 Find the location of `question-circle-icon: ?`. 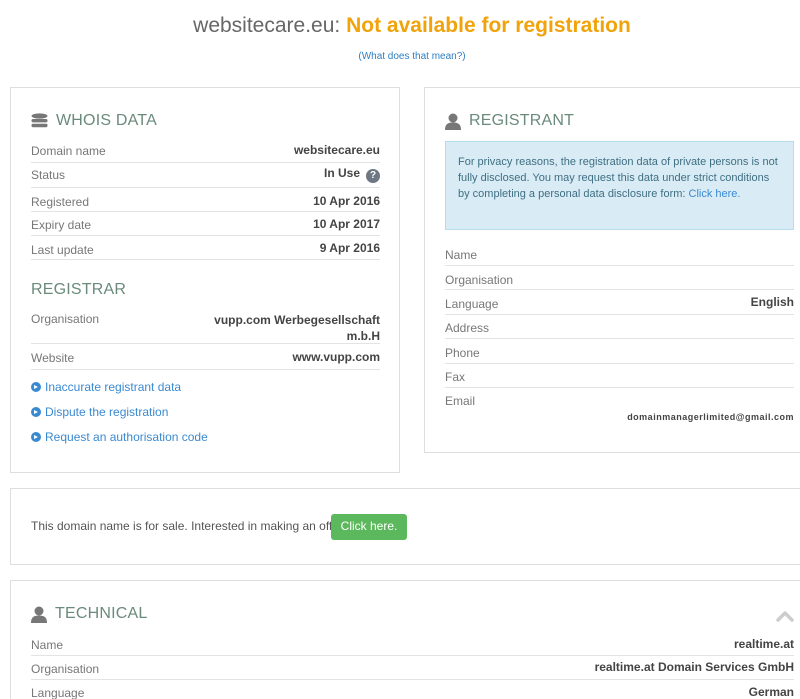

question-circle-icon: ? is located at coordinates (373, 176).